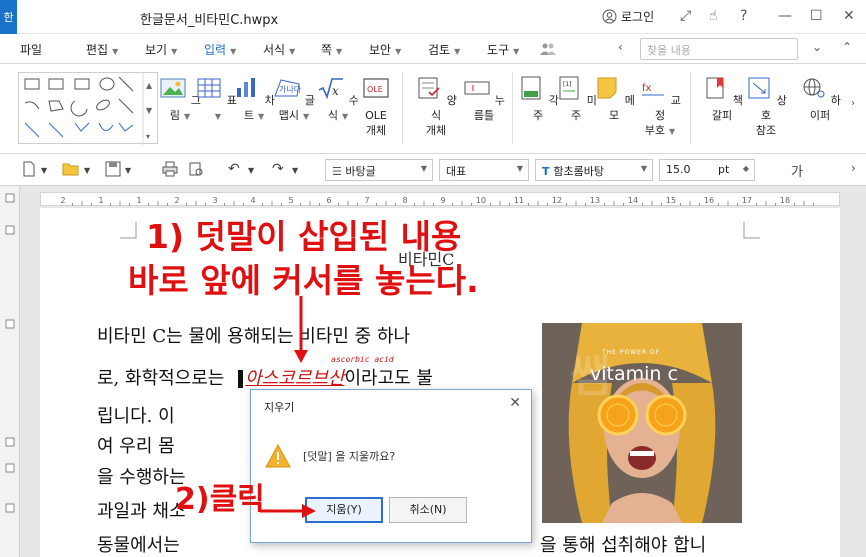 The width and height of the screenshot is (866, 557). Describe the element at coordinates (623, 544) in the screenshot. I see `document-line: 을 통해 섭취해야 합니` at that location.